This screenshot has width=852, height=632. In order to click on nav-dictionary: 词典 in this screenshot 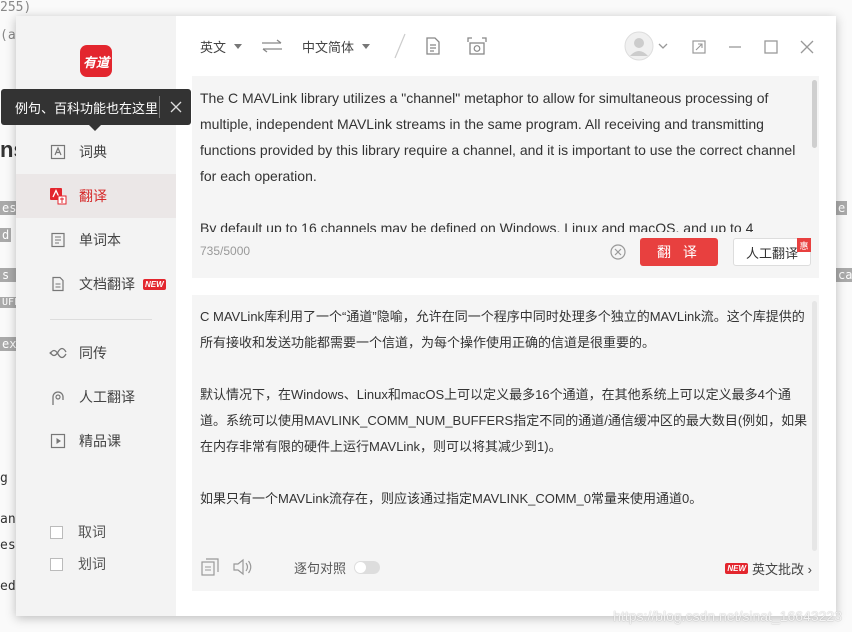, I will do `click(96, 152)`.